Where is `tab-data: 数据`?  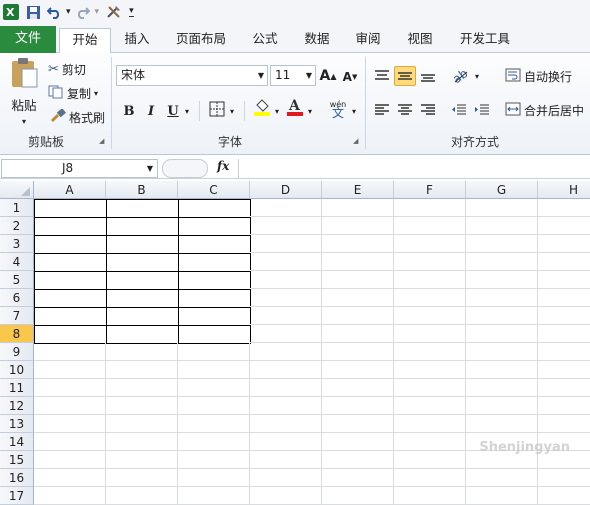 tab-data: 数据 is located at coordinates (317, 40).